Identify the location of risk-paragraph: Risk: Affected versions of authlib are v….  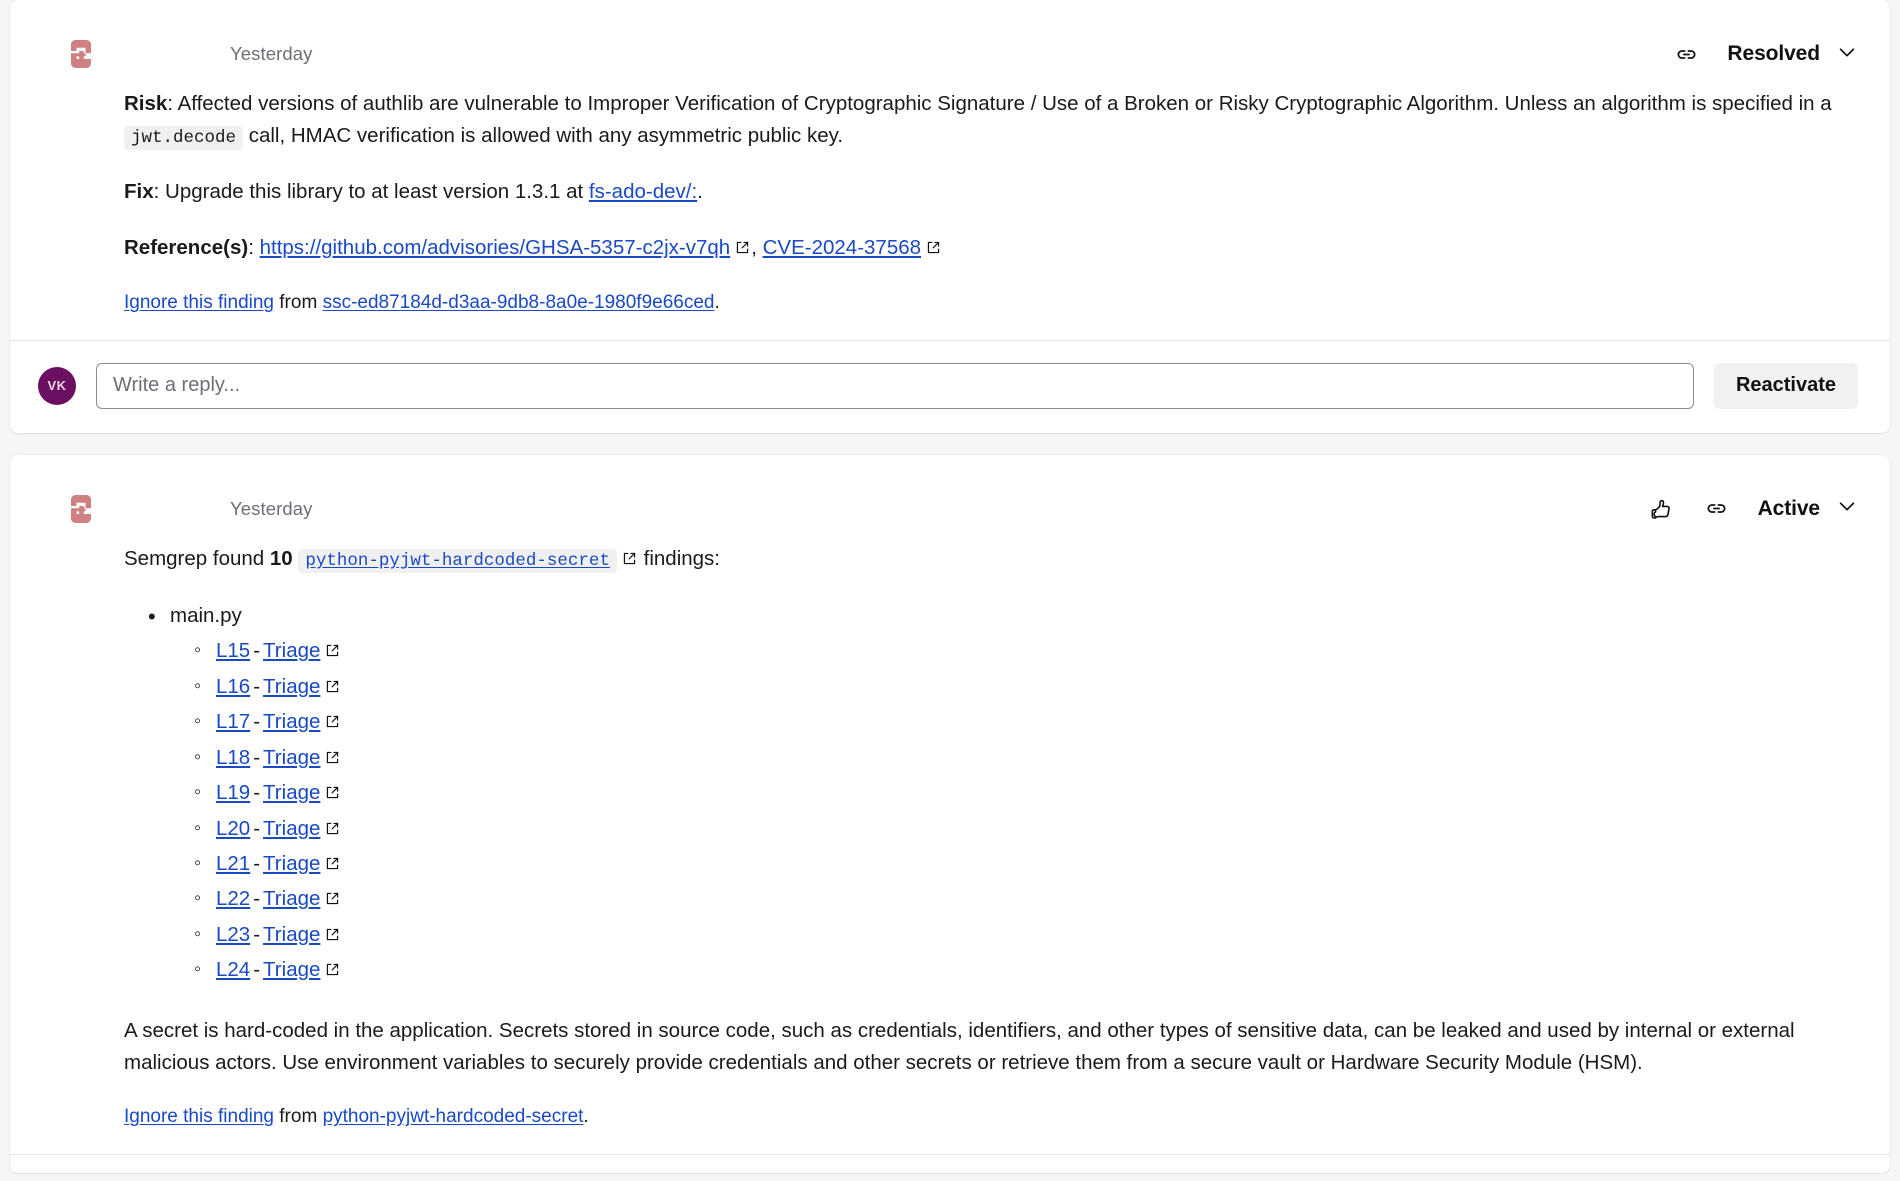
(989, 120).